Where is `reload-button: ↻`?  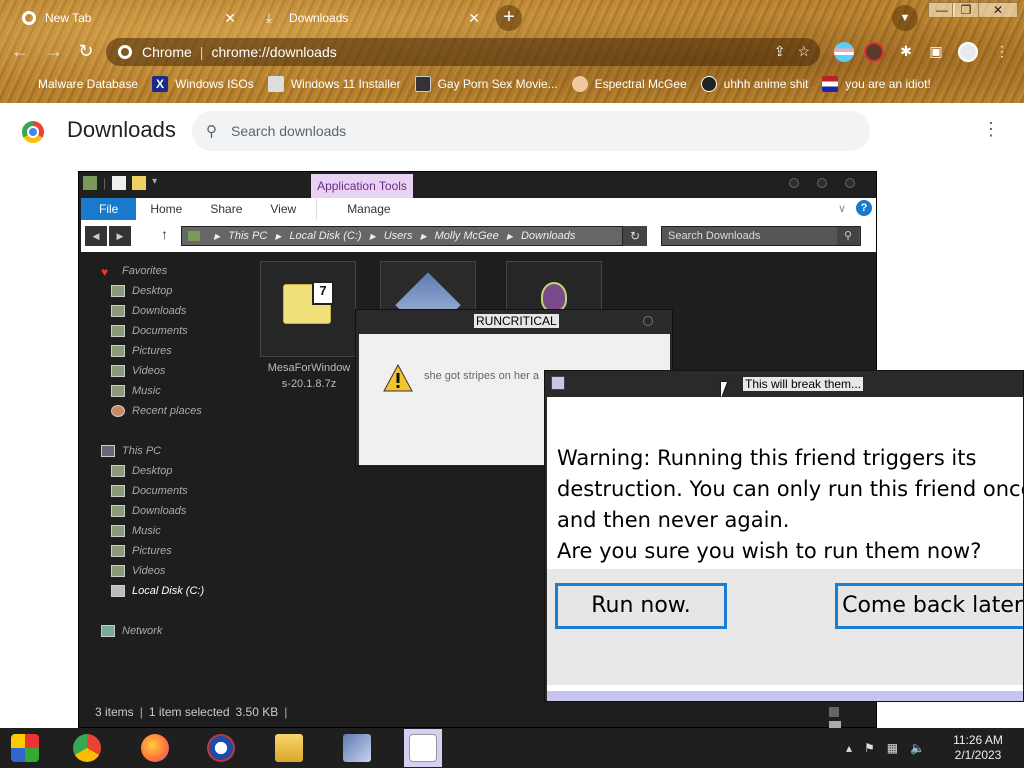
reload-button: ↻ is located at coordinates (86, 52).